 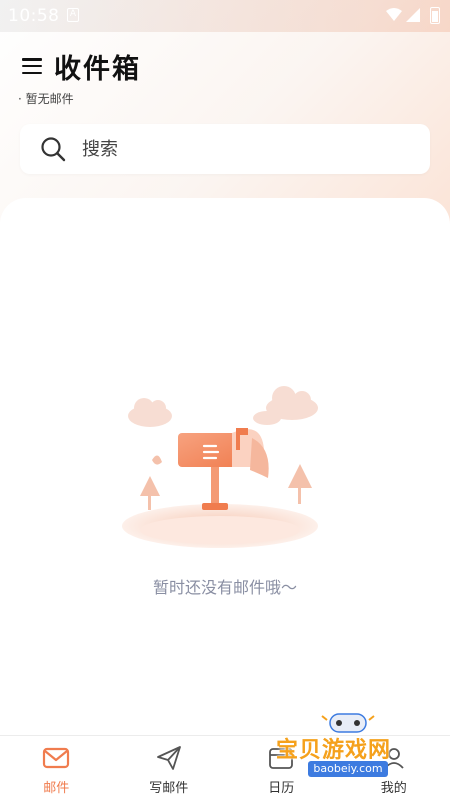 What do you see at coordinates (56, 786) in the screenshot?
I see `tab-mail-label: 邮件` at bounding box center [56, 786].